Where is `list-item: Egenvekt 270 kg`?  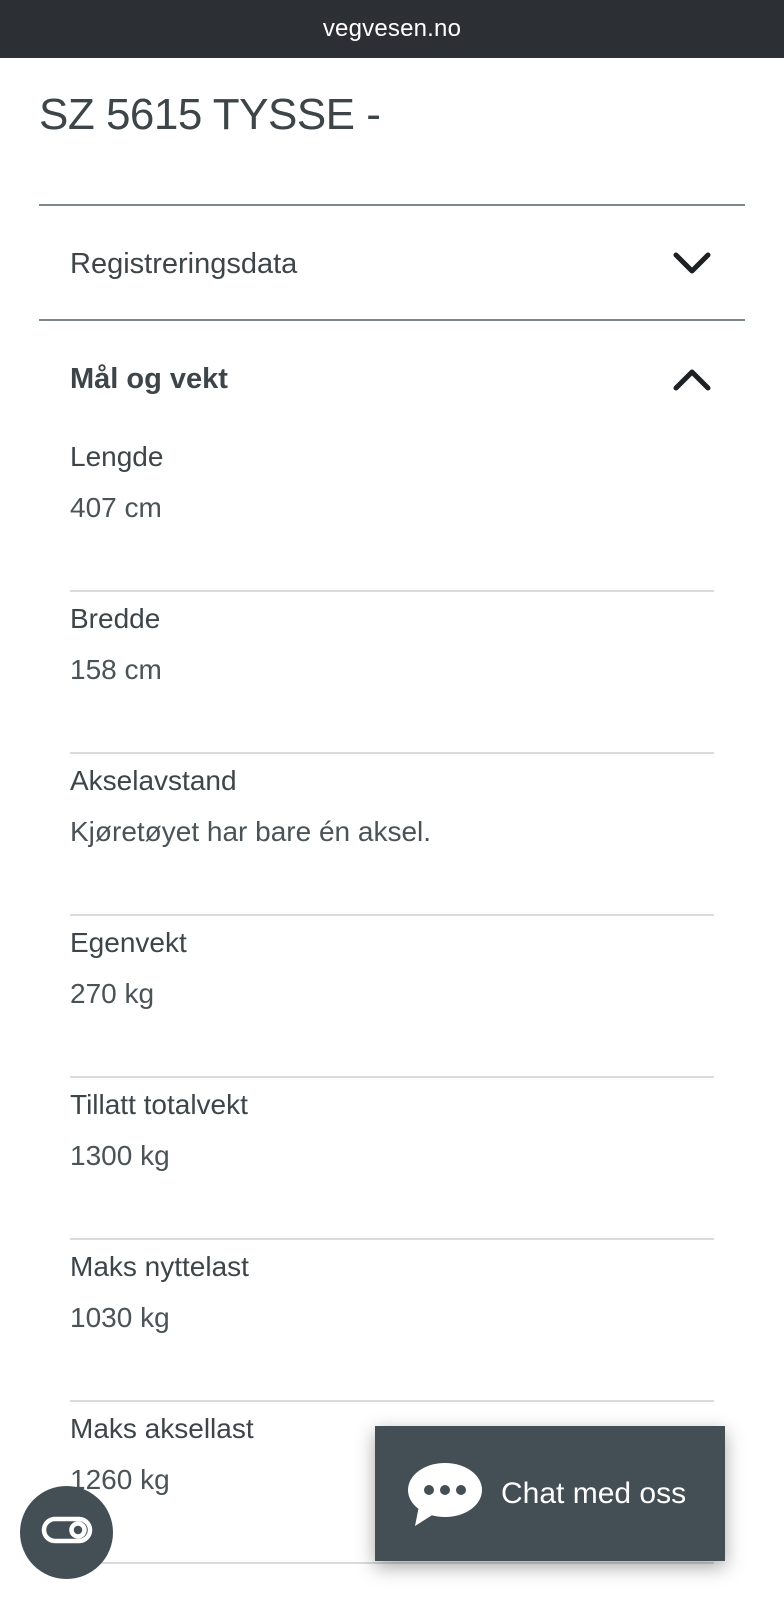
list-item: Egenvekt 270 kg is located at coordinates (392, 997).